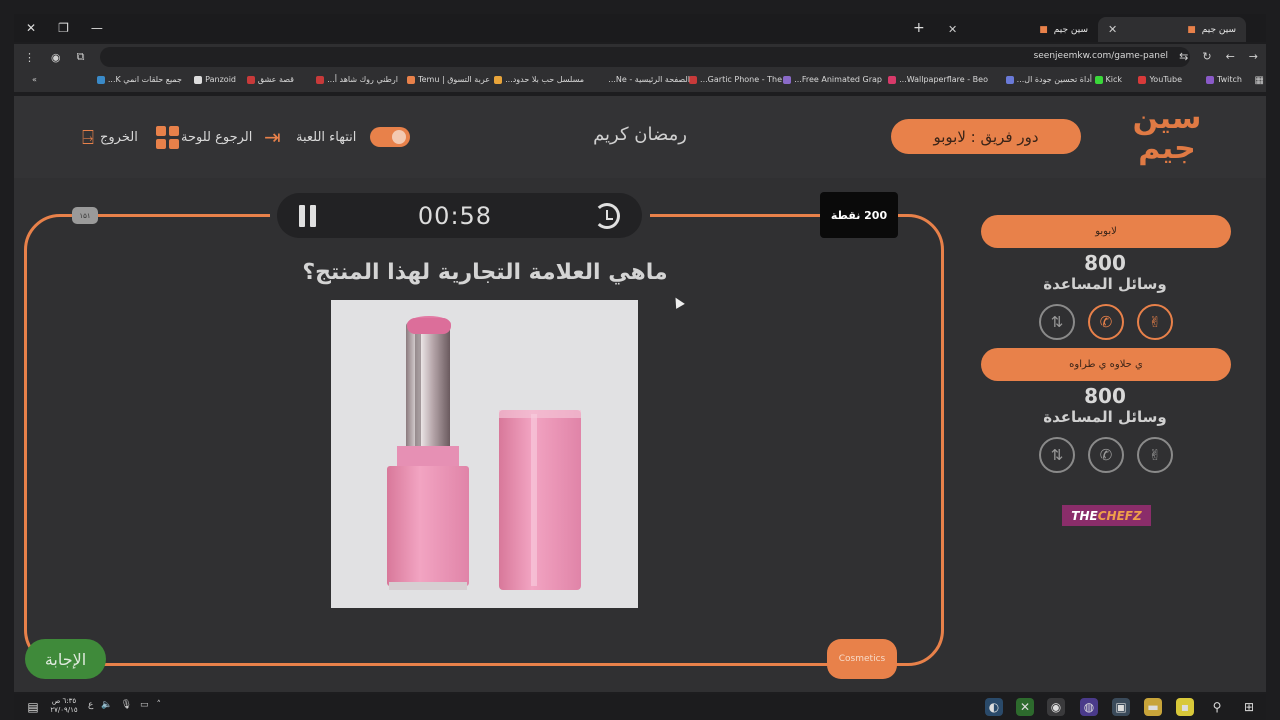  What do you see at coordinates (1108, 79) in the screenshot?
I see `bookmark-item: Kick` at bounding box center [1108, 79].